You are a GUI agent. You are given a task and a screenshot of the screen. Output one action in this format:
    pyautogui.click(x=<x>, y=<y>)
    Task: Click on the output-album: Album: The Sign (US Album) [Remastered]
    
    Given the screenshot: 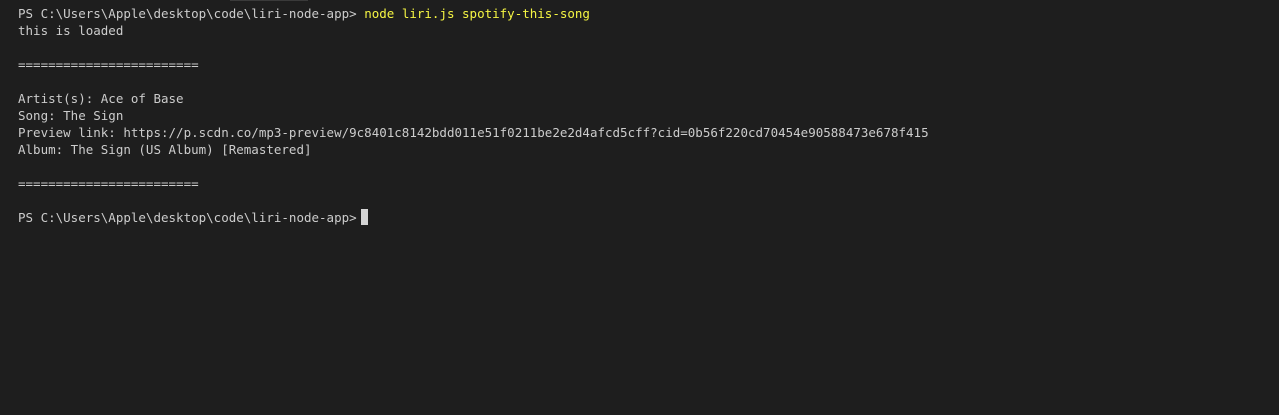 What is the action you would take?
    pyautogui.click(x=165, y=149)
    